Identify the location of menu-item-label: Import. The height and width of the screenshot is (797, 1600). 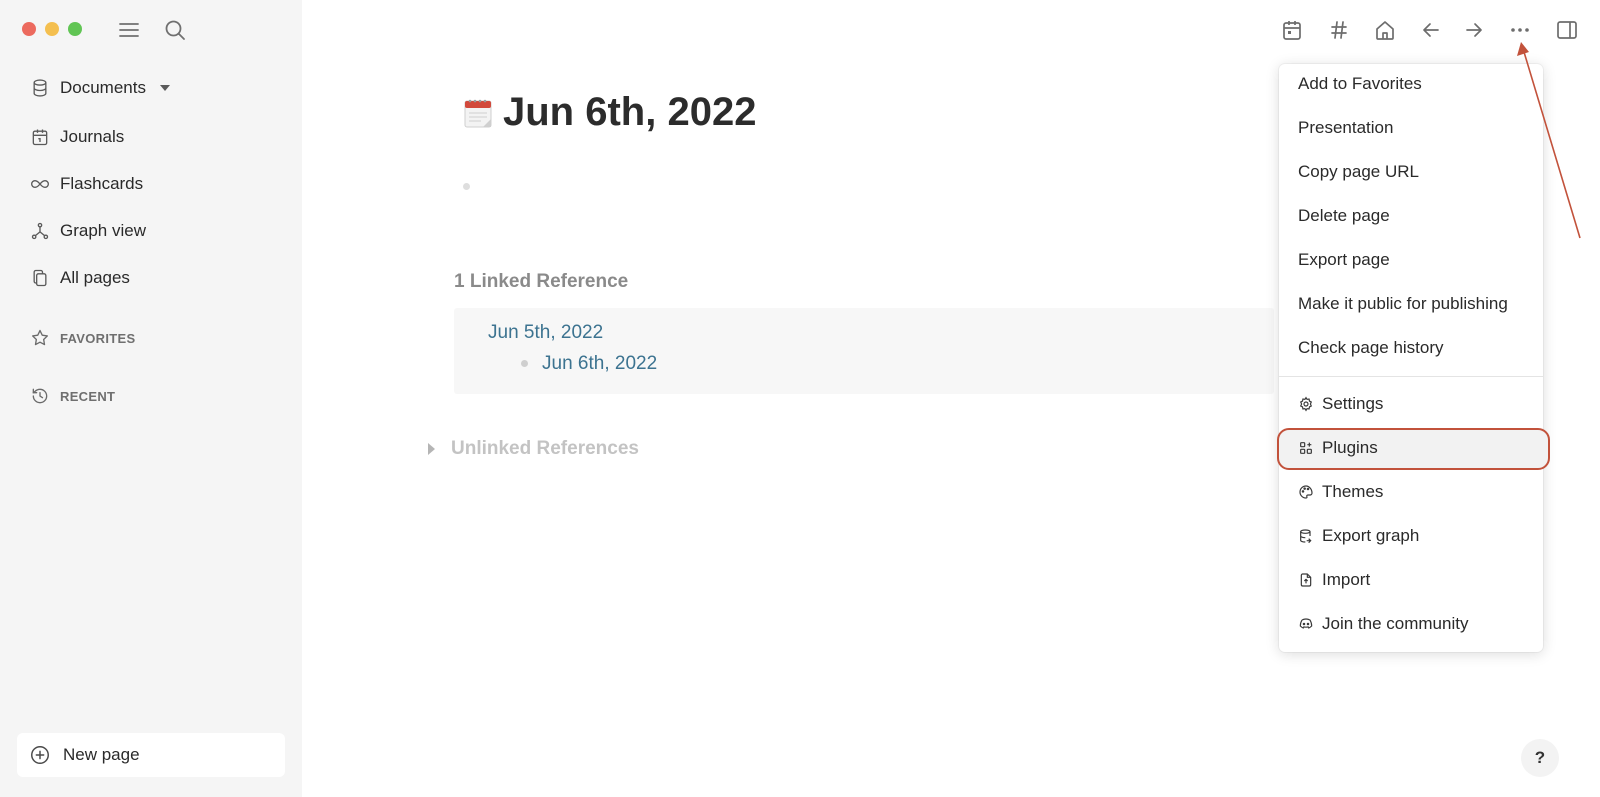
(1346, 579).